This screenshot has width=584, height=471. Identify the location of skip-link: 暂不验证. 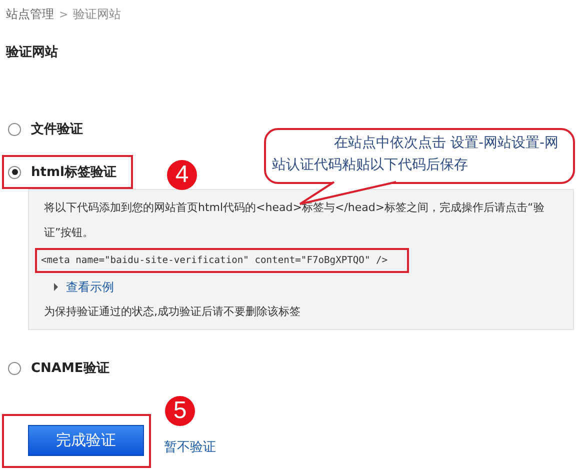
(190, 447).